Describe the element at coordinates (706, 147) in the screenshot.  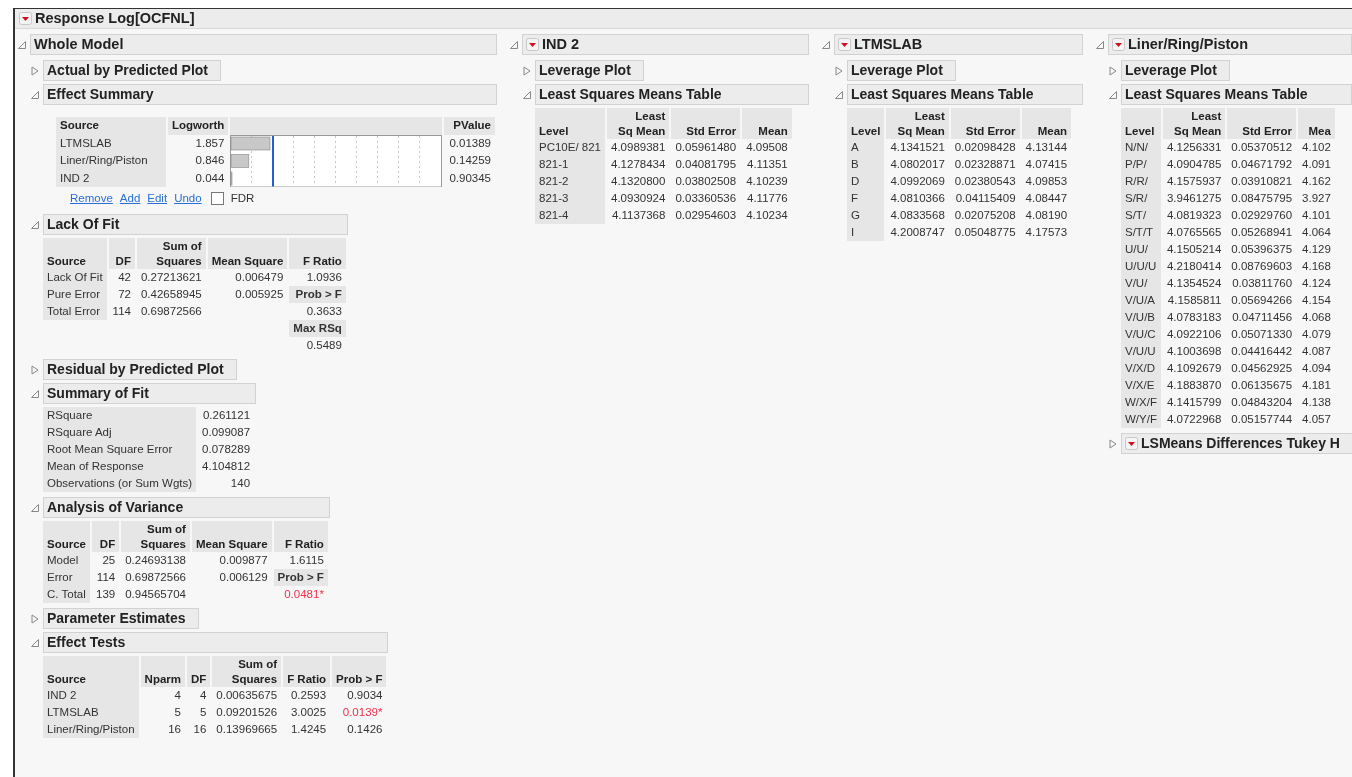
I see `table-cell-text: 0.05961480` at that location.